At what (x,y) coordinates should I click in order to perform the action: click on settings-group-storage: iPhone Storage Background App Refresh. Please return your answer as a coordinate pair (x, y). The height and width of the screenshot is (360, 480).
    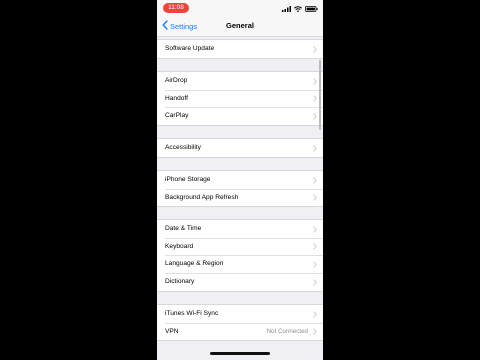
    Looking at the image, I should click on (240, 189).